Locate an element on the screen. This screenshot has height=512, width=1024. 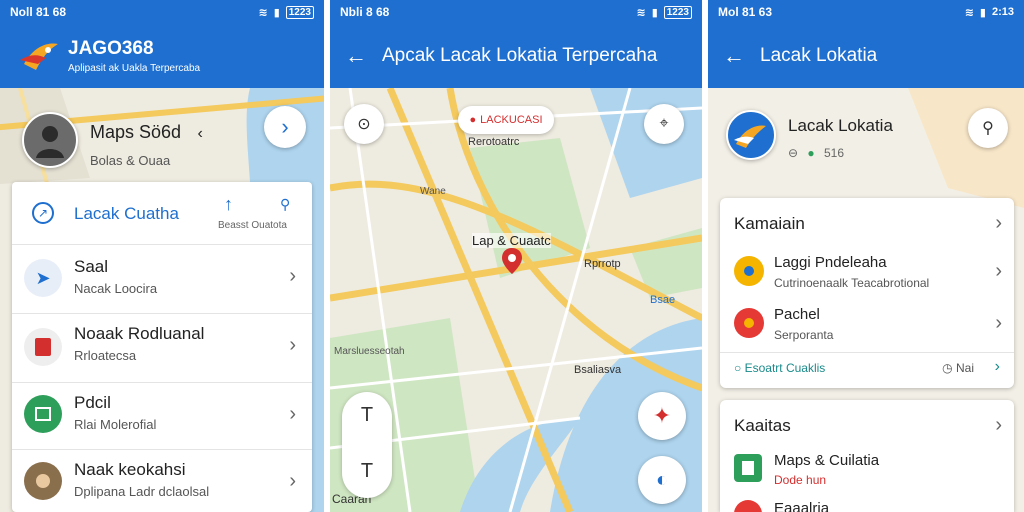
search-action: Beasst Ouatota is located at coordinates (252, 225).